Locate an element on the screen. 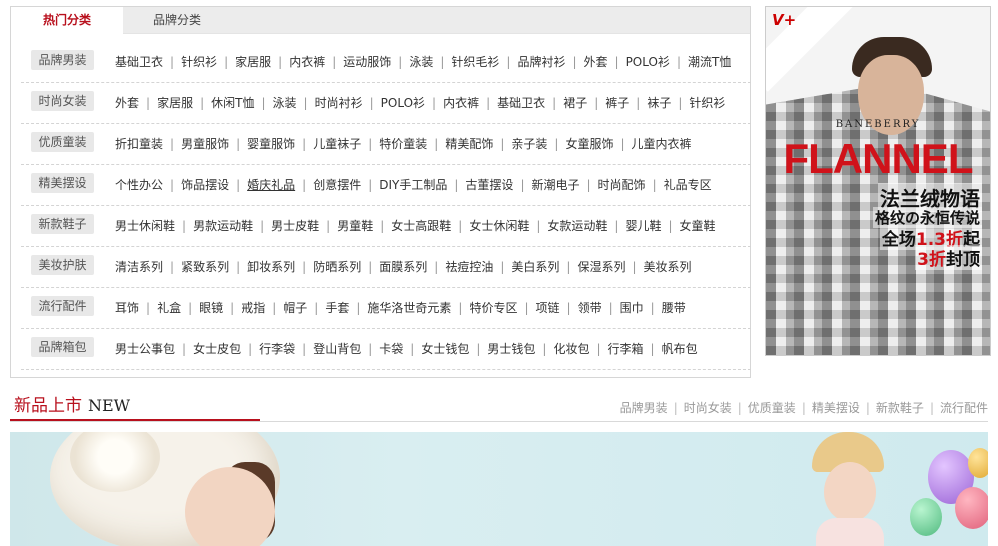 This screenshot has height=546, width=998. new-arrivals-link: 品牌男装 is located at coordinates (644, 408).